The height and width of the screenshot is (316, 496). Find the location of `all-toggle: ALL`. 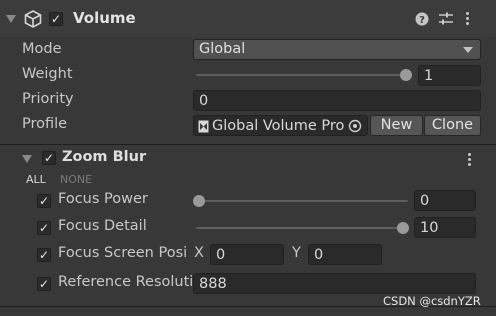

all-toggle: ALL is located at coordinates (36, 179).